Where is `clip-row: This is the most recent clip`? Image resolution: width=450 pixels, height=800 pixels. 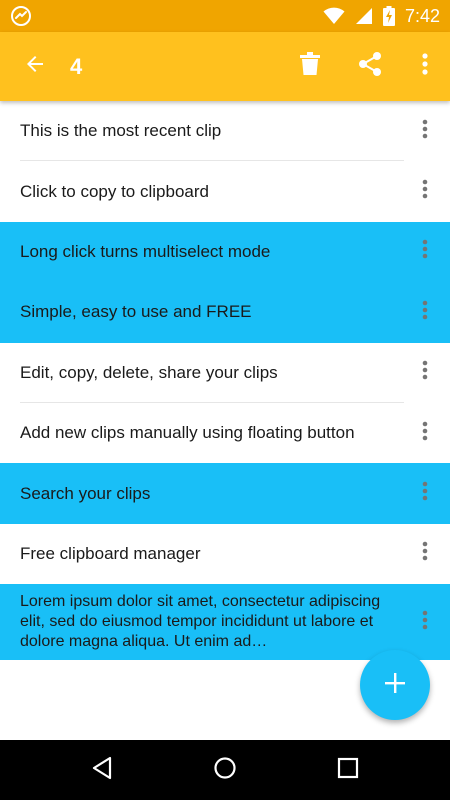 clip-row: This is the most recent clip is located at coordinates (225, 131).